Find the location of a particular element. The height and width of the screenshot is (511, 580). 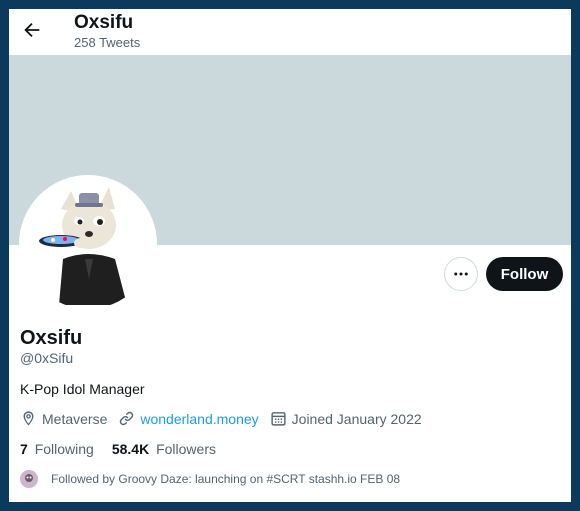

follower-avatar-image is located at coordinates (29, 479).